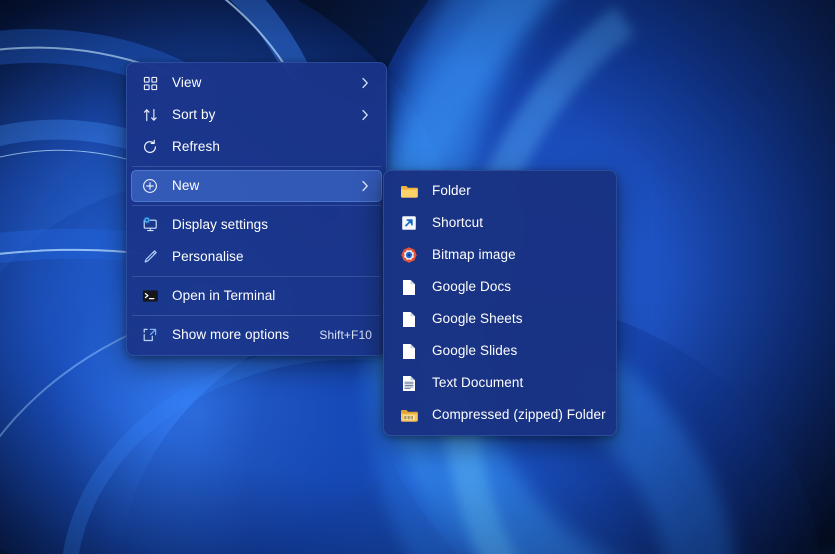 This screenshot has width=835, height=554. Describe the element at coordinates (150, 296) in the screenshot. I see `terminal-icon` at that location.